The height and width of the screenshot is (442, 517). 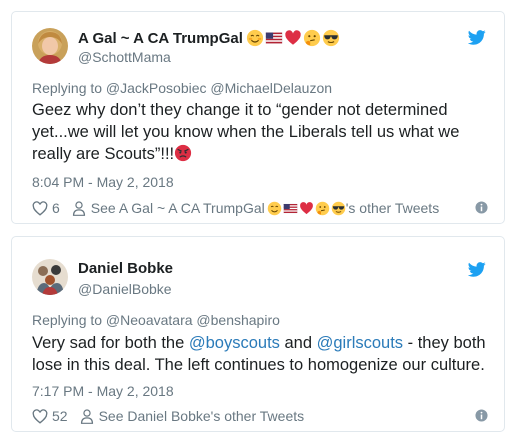 What do you see at coordinates (160, 38) in the screenshot?
I see `display-name-text: A Gal ~ A CA TrumpGal` at bounding box center [160, 38].